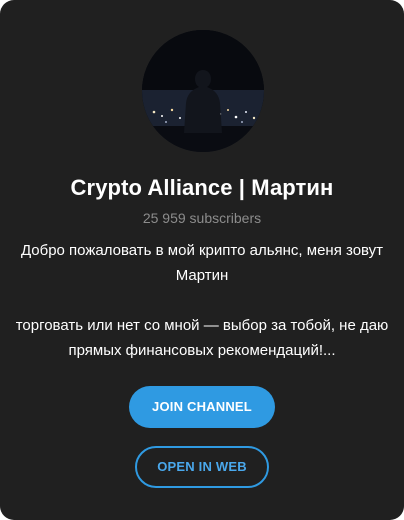  Describe the element at coordinates (202, 467) in the screenshot. I see `open-in-web-button: OPEN IN WEB` at that location.